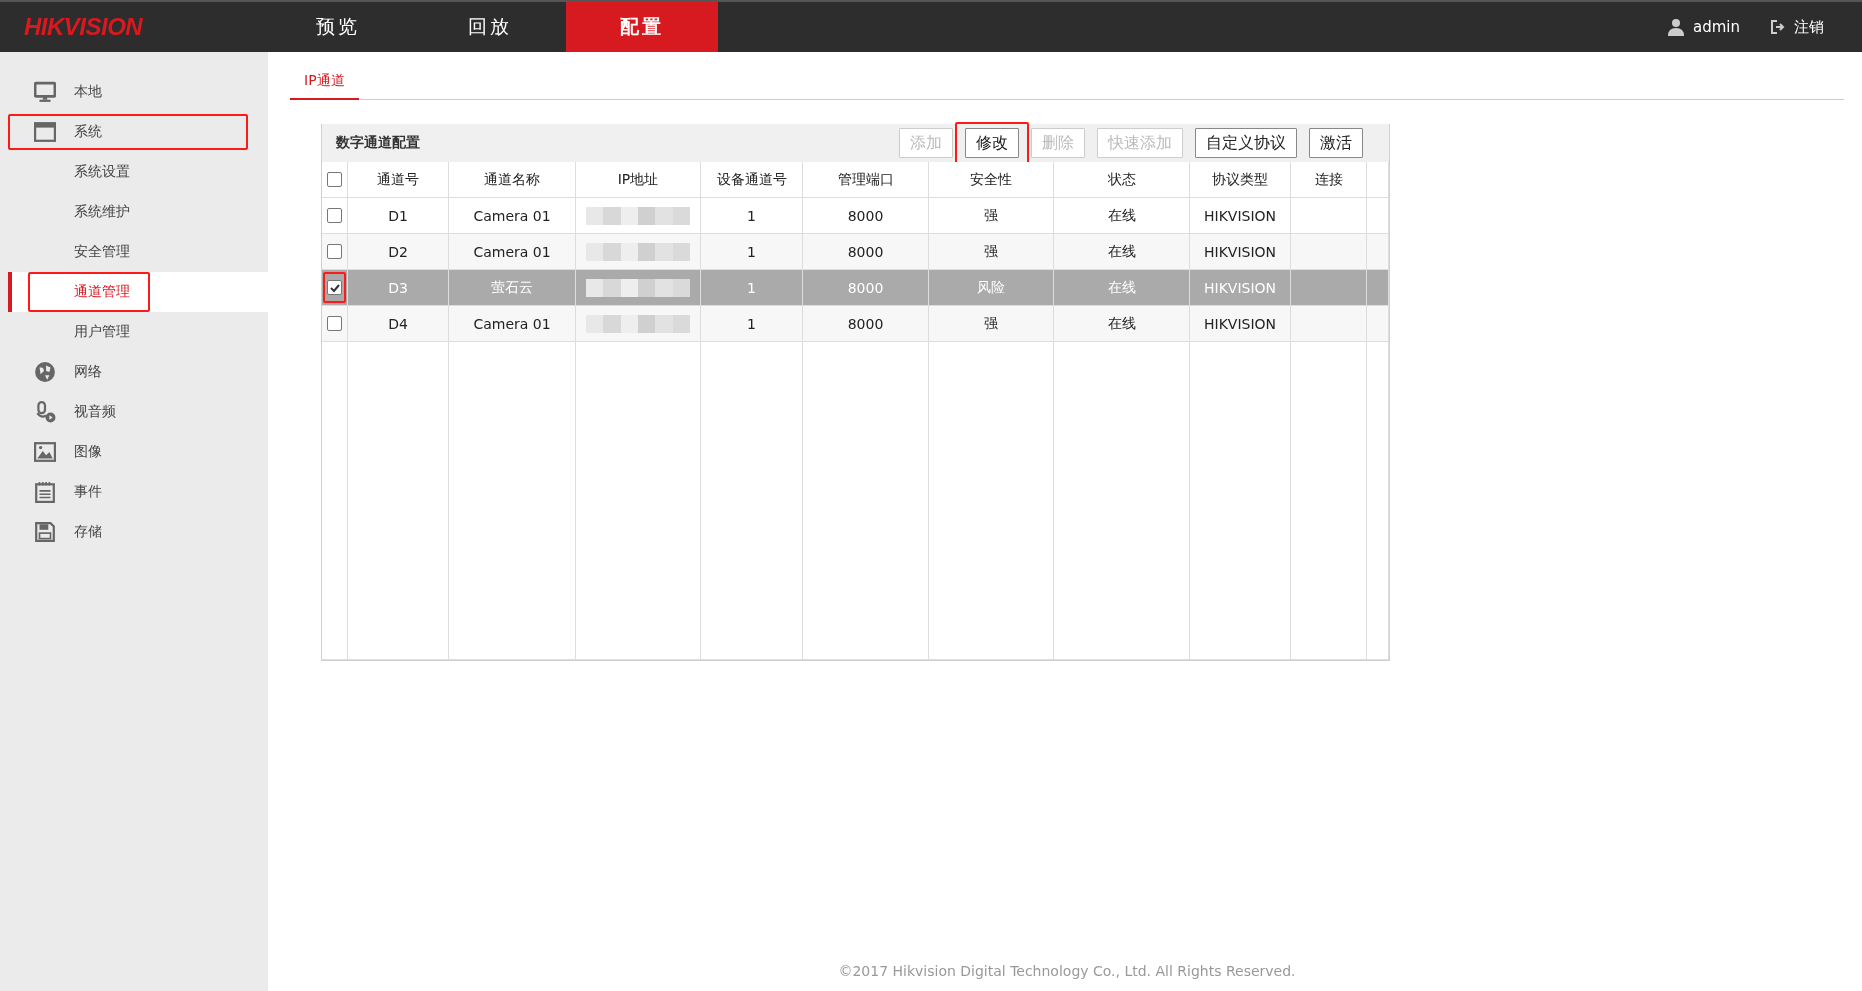  What do you see at coordinates (102, 172) in the screenshot?
I see `sidebar-label: 系统设置` at bounding box center [102, 172].